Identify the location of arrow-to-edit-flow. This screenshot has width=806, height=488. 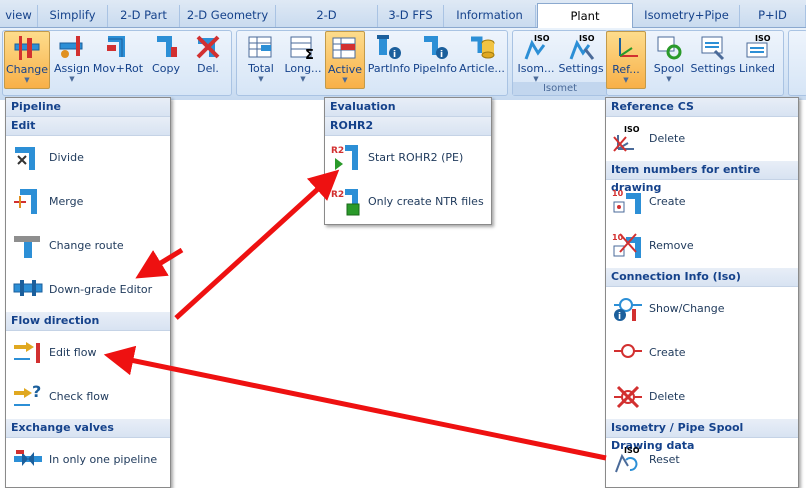
(355, 403).